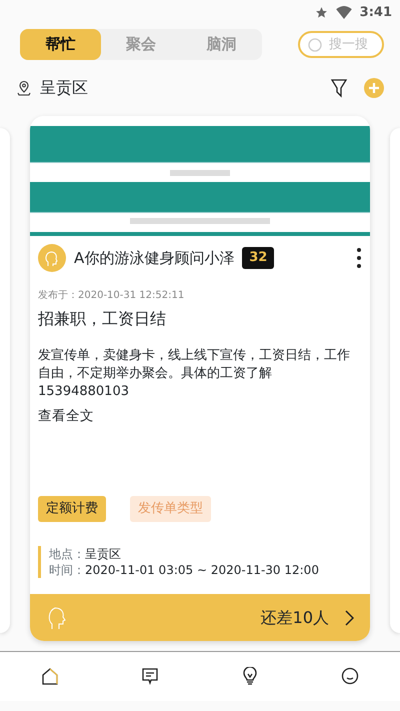 The height and width of the screenshot is (711, 400). Describe the element at coordinates (194, 374) in the screenshot. I see `post-body: 发宣传单，卖健身卡，线上线下宣传，工资日结，工作自由，不定期举办聚会。具体的工资了解15394880103` at that location.